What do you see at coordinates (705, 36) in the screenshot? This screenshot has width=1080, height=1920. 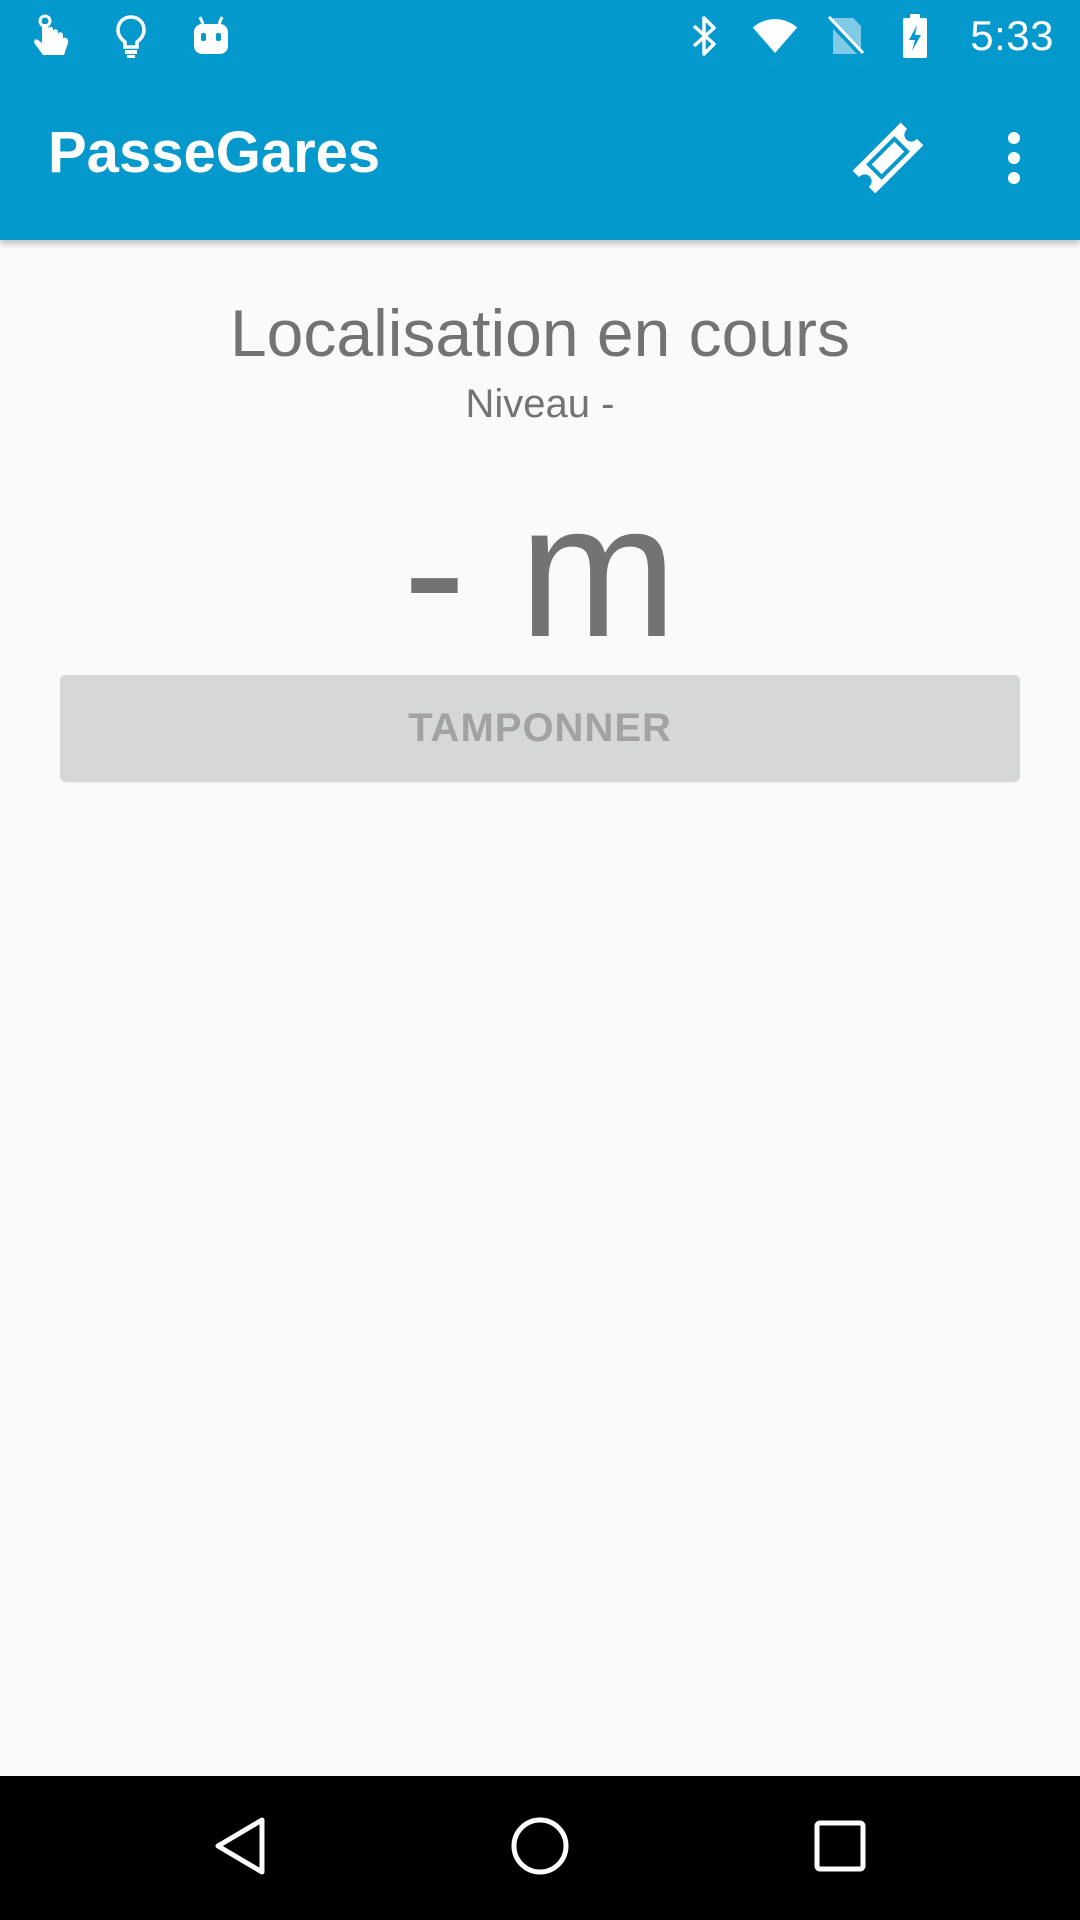 I see `bluetooth-icon` at bounding box center [705, 36].